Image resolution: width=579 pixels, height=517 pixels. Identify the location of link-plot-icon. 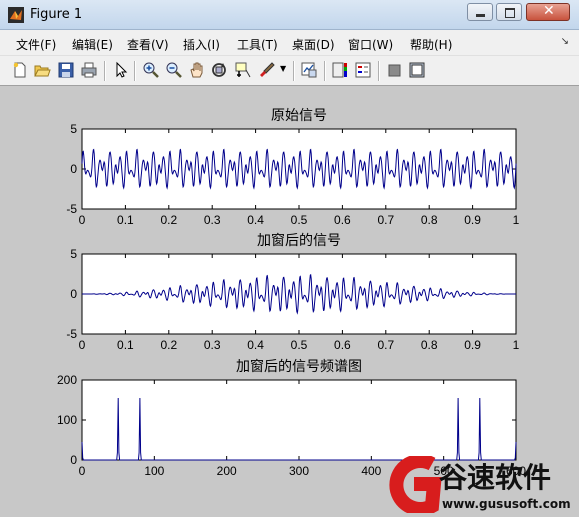
(309, 70).